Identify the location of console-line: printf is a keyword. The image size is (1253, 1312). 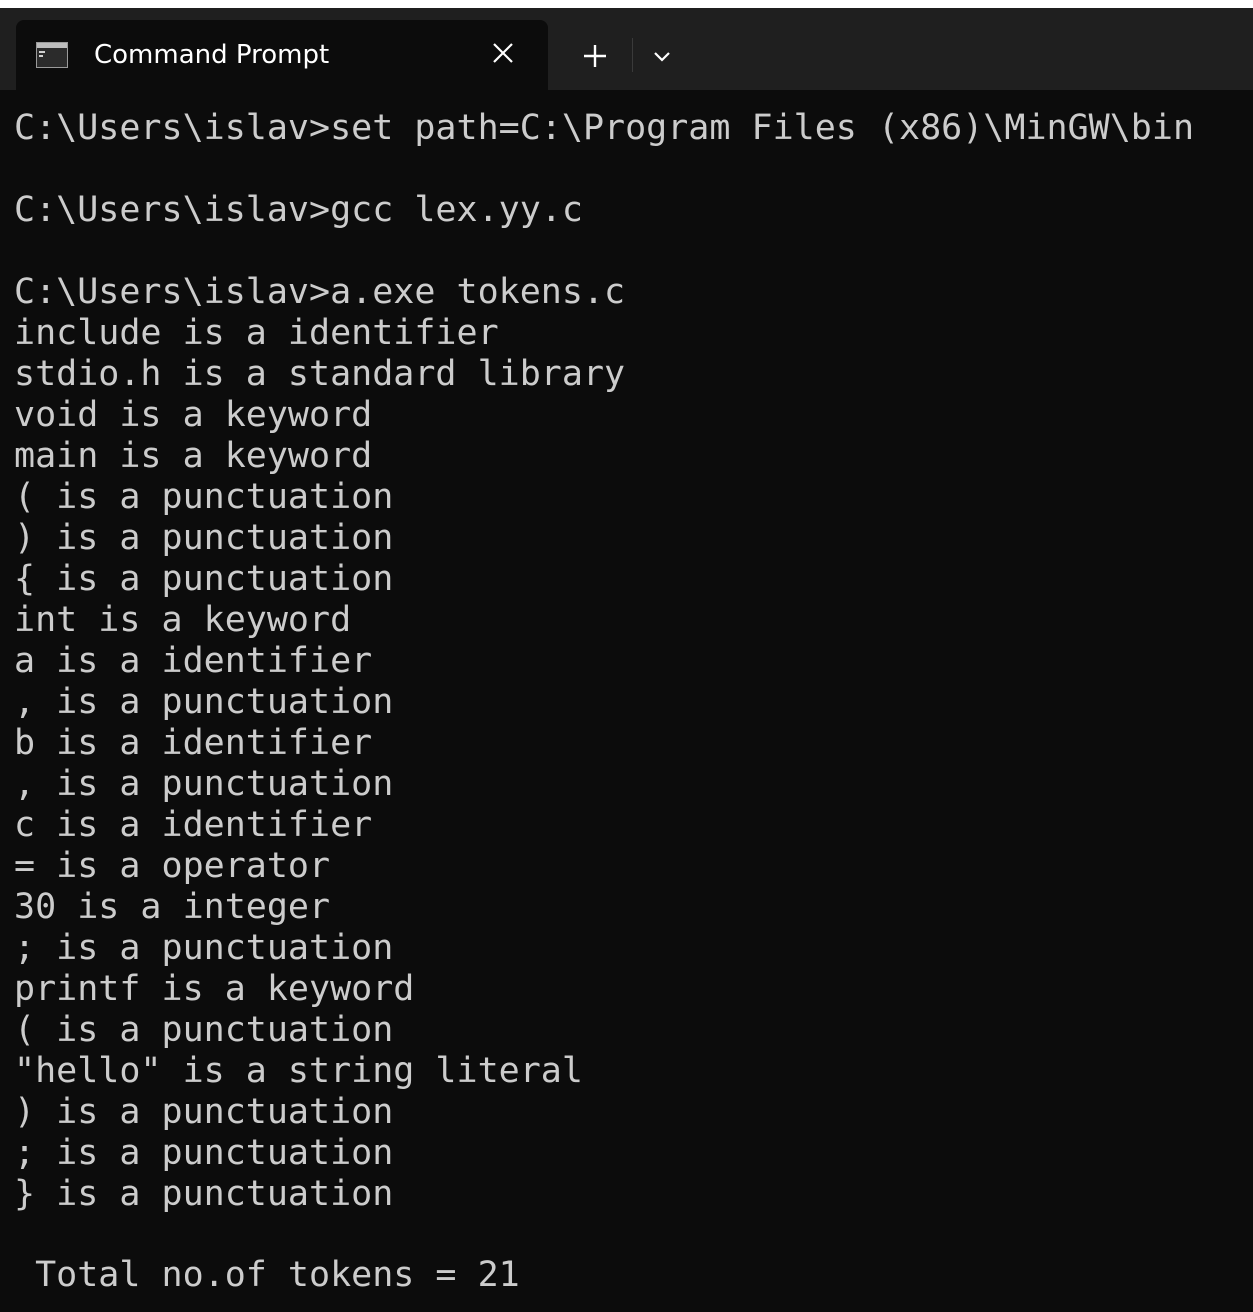
(214, 989).